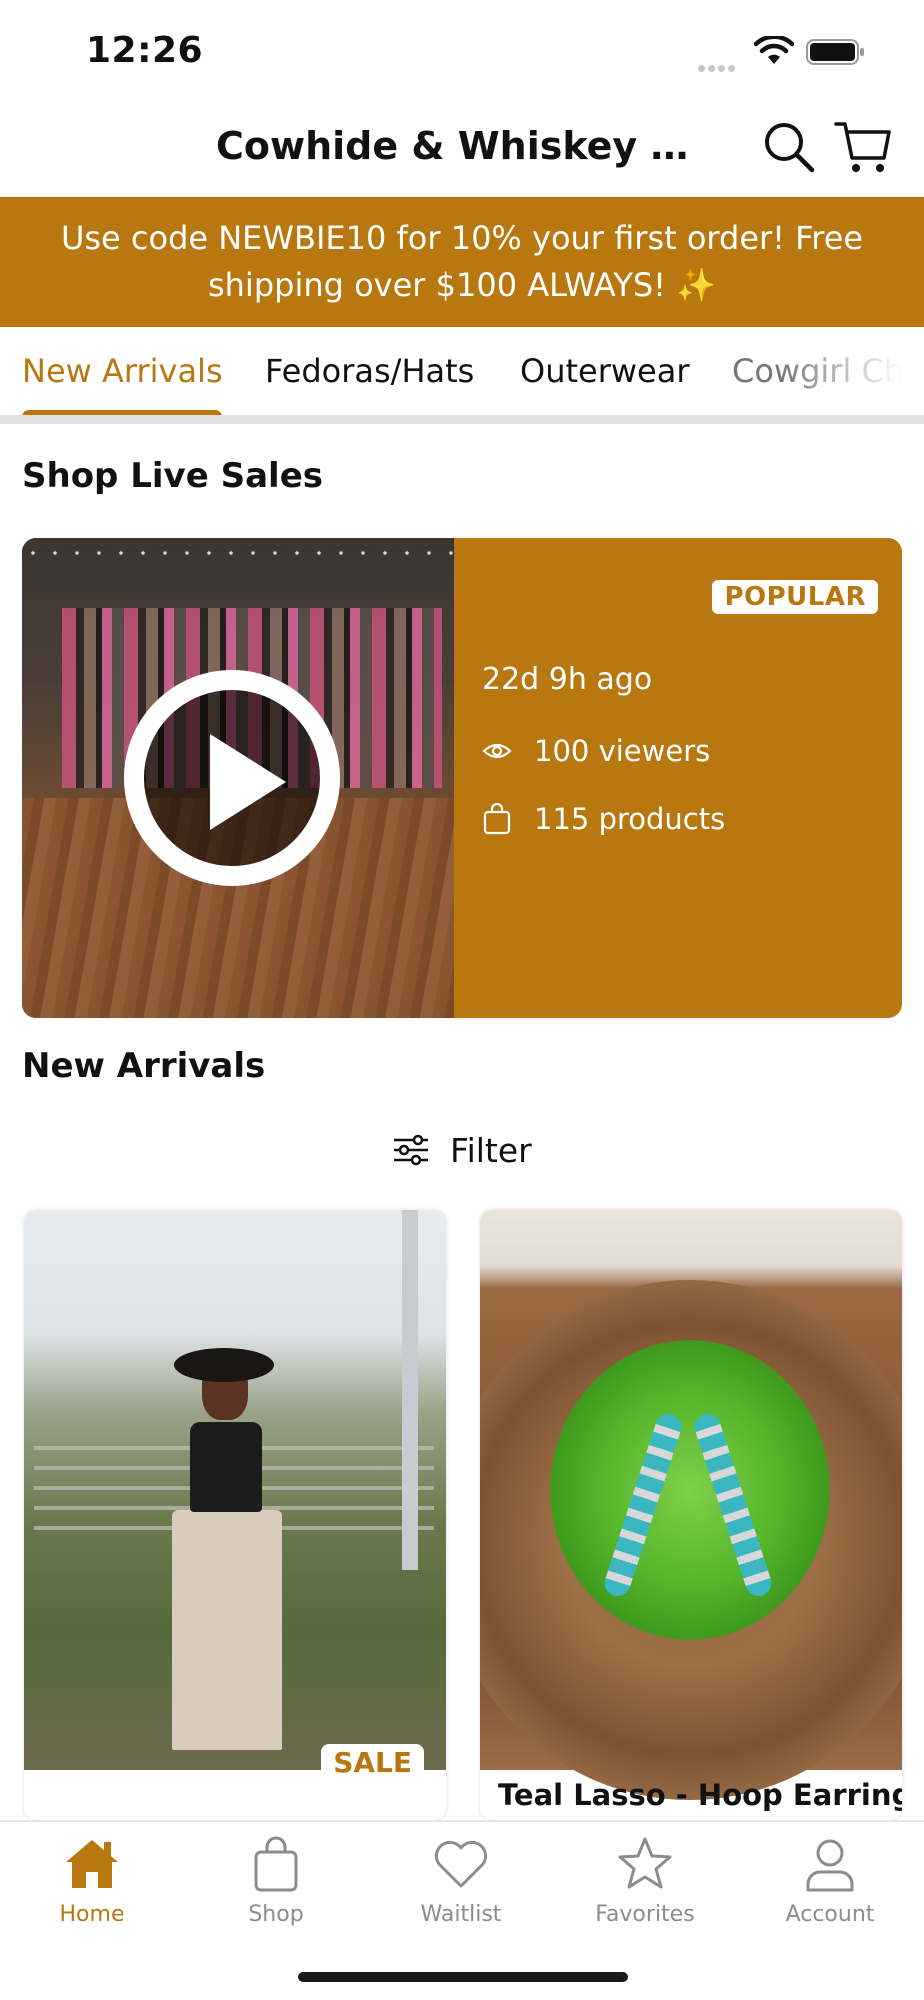 This screenshot has height=2000, width=924. What do you see at coordinates (645, 1863) in the screenshot?
I see `star-icon` at bounding box center [645, 1863].